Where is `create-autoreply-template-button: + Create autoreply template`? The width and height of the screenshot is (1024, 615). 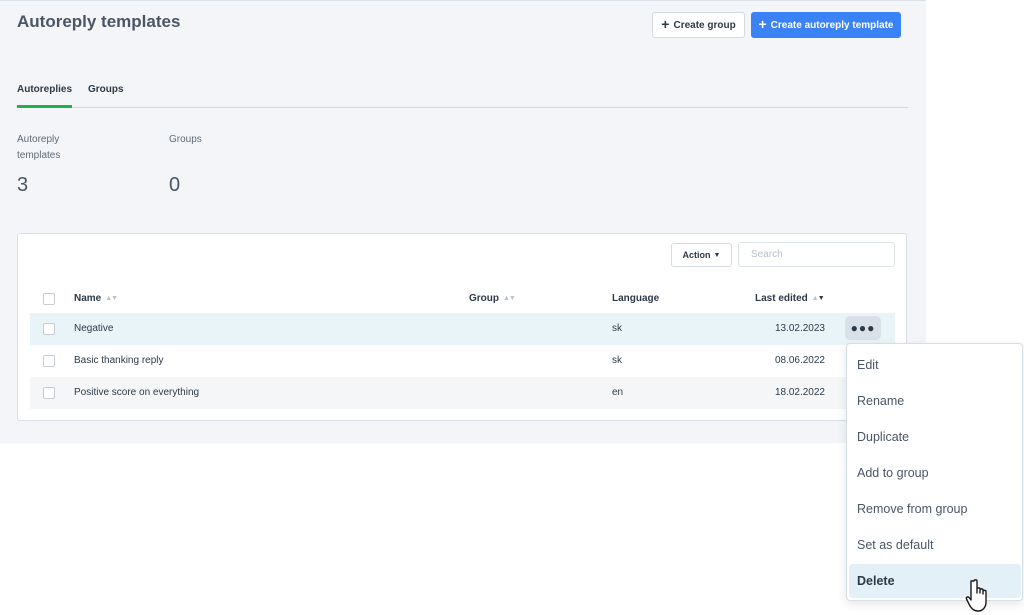
create-autoreply-template-button: + Create autoreply template is located at coordinates (826, 25).